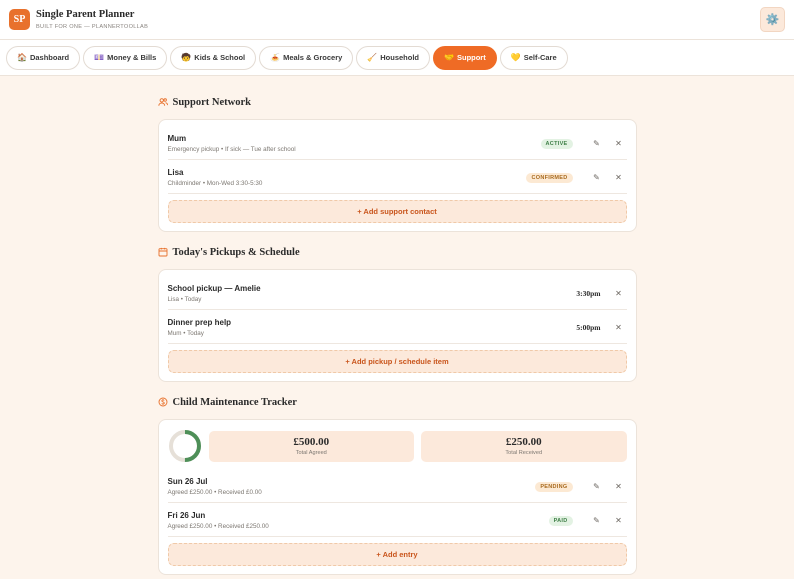  Describe the element at coordinates (92, 27) in the screenshot. I see `app-subtitle: BUILT FOR ONE — PLANNERTOOLLAB` at that location.